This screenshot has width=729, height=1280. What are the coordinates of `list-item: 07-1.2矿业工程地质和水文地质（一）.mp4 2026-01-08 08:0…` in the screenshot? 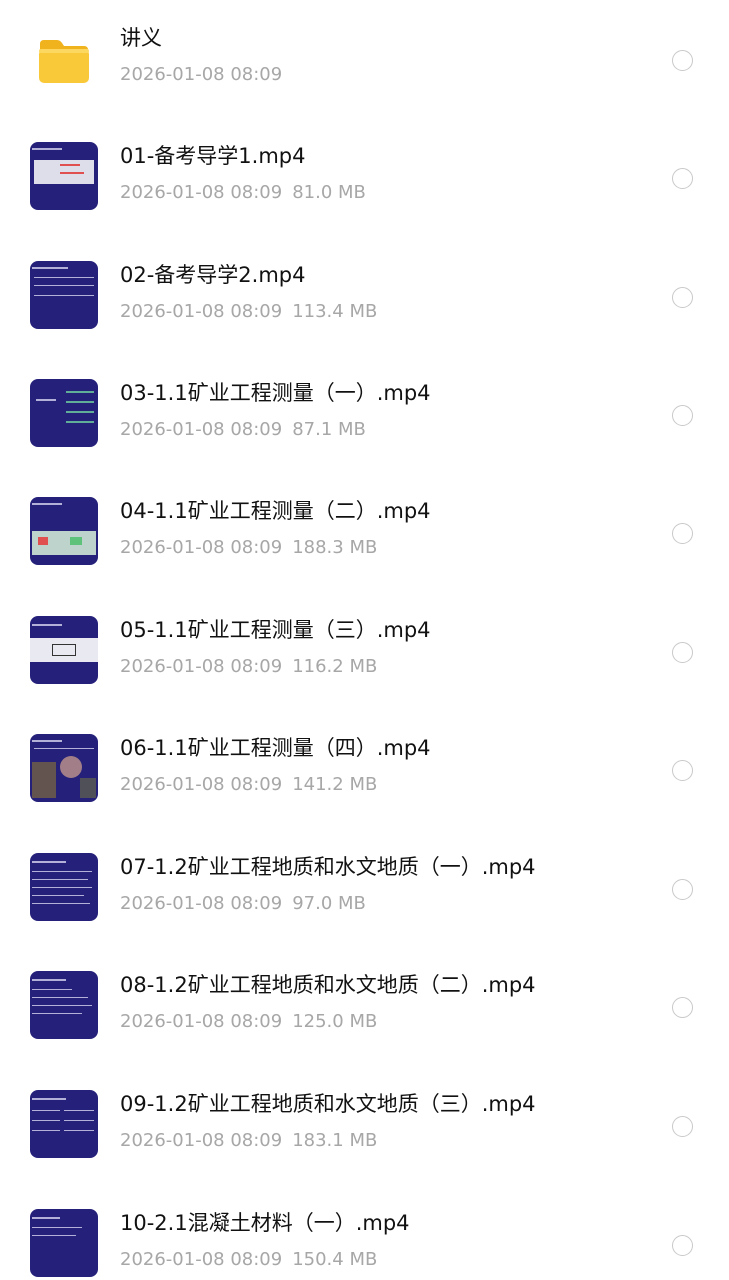 It's located at (364, 888).